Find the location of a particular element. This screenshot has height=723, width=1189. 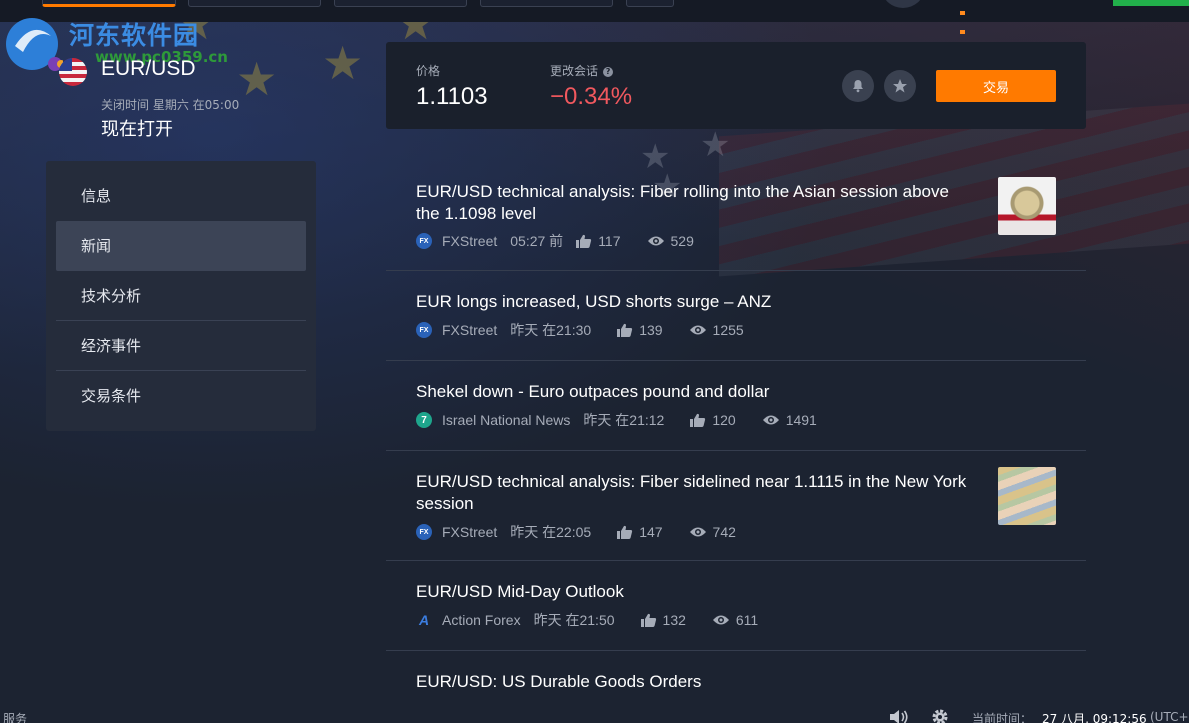

speaker-icon is located at coordinates (899, 716).